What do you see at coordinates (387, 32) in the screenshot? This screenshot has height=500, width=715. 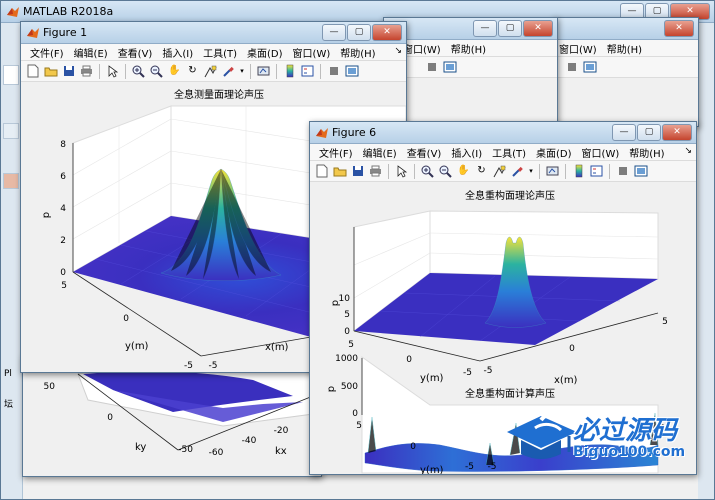 I see `figure-1-close-button: ✕` at bounding box center [387, 32].